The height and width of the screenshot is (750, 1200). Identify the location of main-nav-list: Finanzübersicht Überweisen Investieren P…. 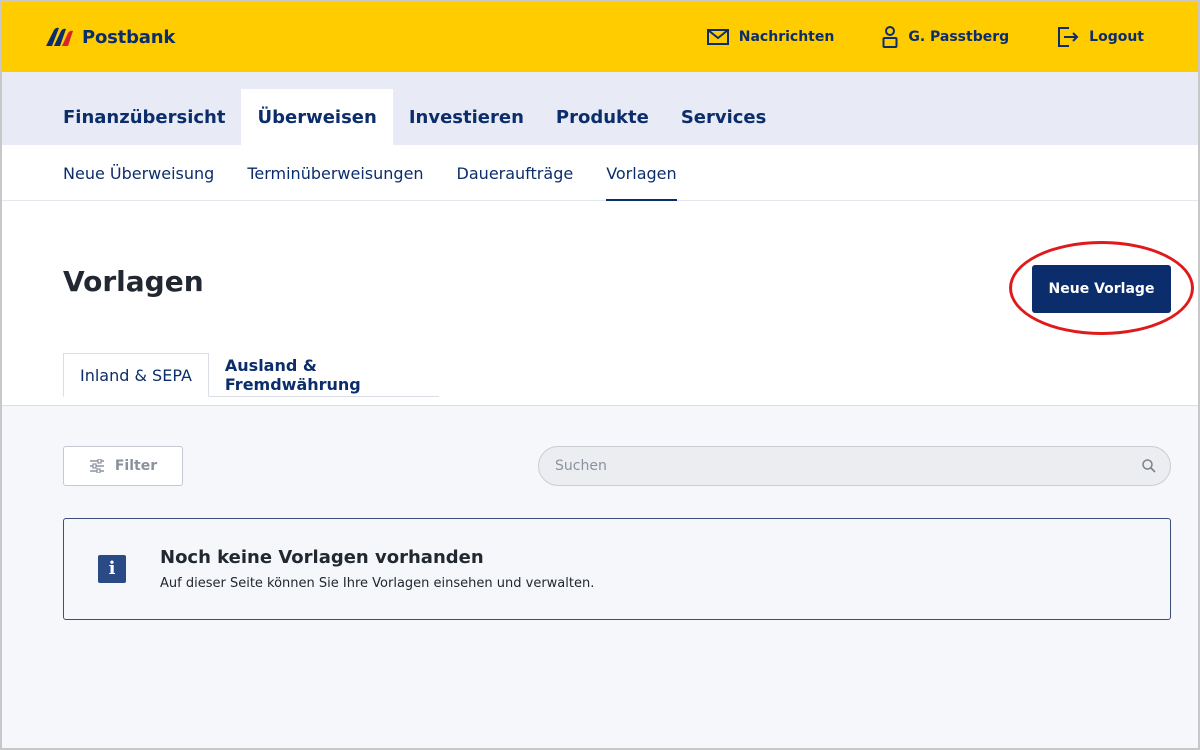
(414, 117).